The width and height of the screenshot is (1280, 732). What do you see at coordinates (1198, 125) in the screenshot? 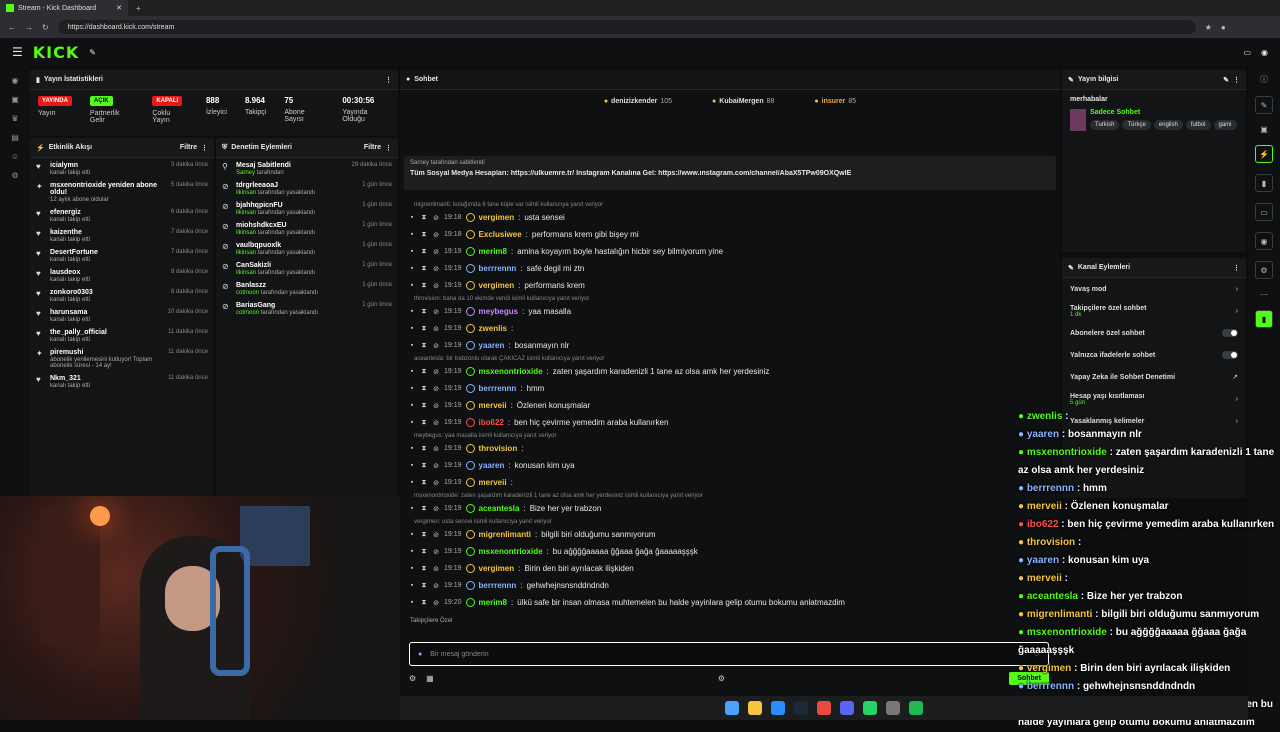
I see `stream-tag: futbol` at bounding box center [1198, 125].